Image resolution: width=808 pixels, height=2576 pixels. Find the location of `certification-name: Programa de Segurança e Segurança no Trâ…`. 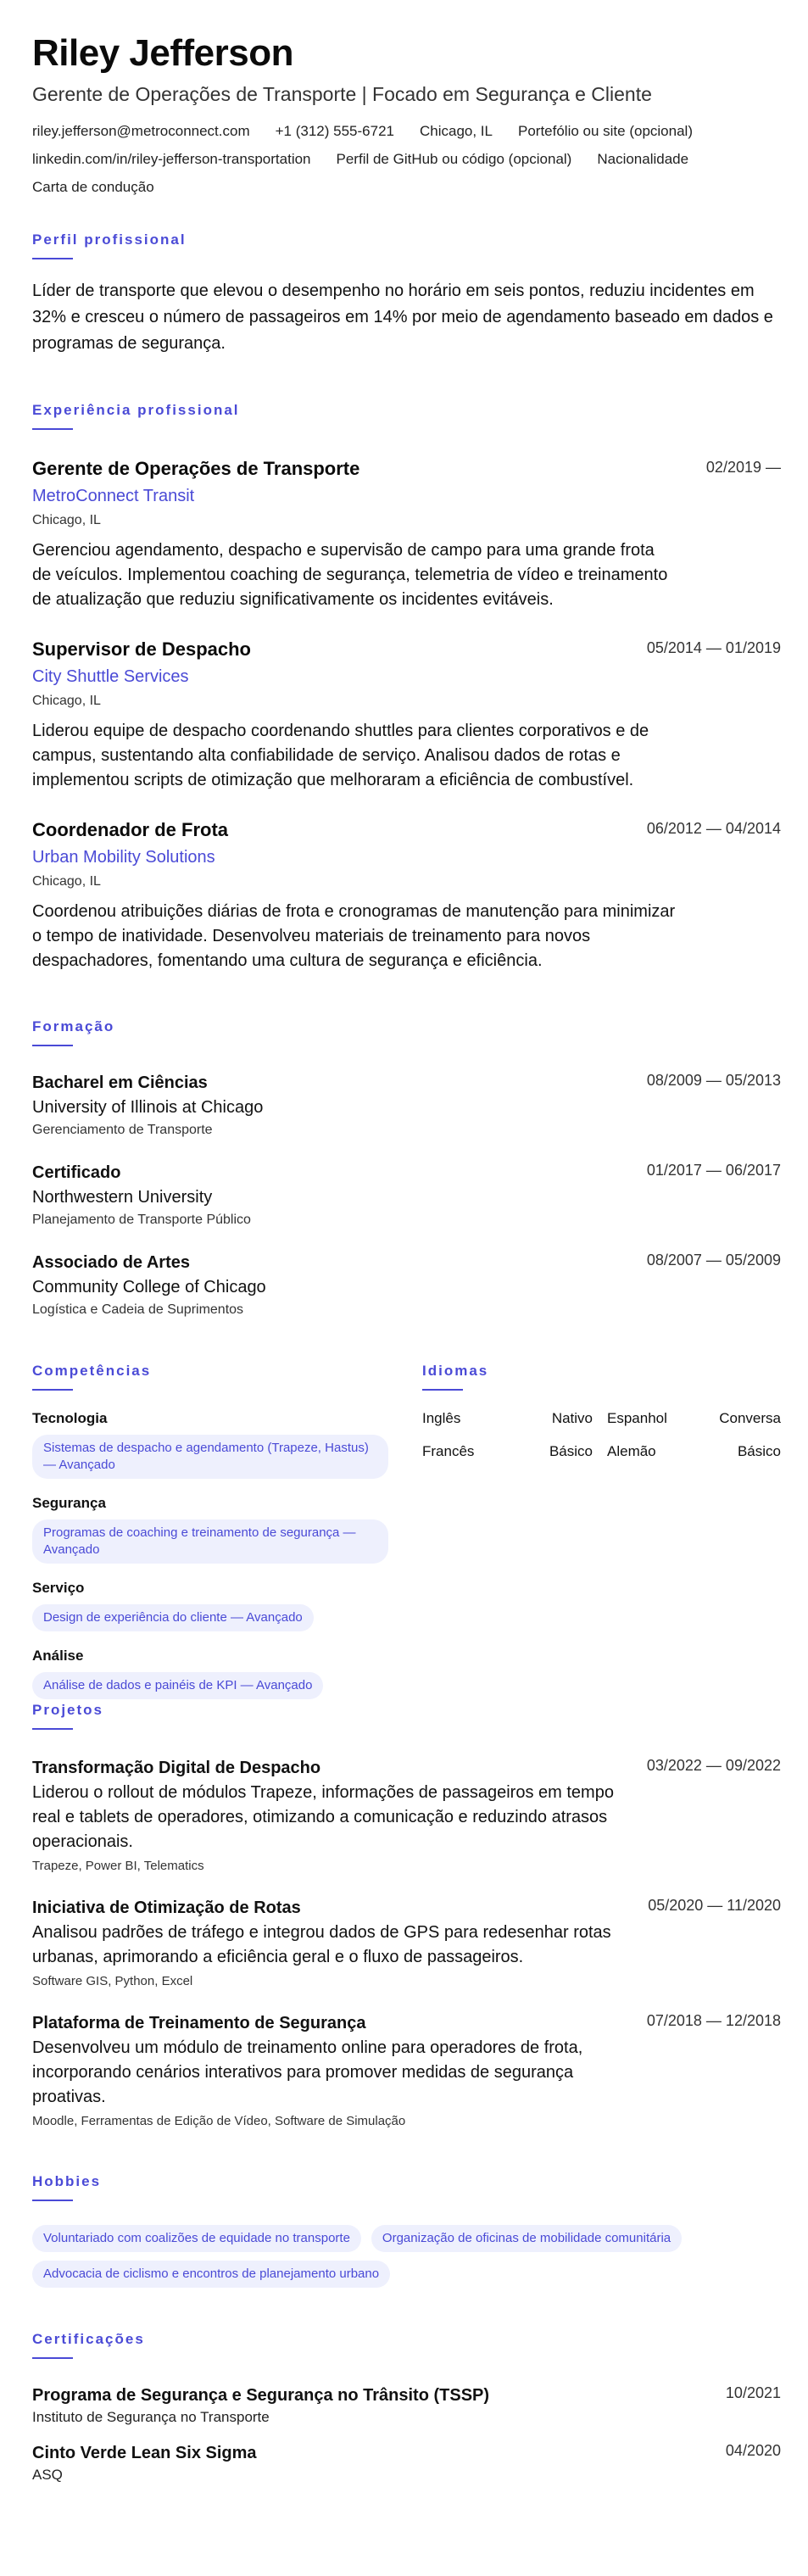

certification-name: Programa de Segurança e Segurança no Trâ… is located at coordinates (261, 2395).